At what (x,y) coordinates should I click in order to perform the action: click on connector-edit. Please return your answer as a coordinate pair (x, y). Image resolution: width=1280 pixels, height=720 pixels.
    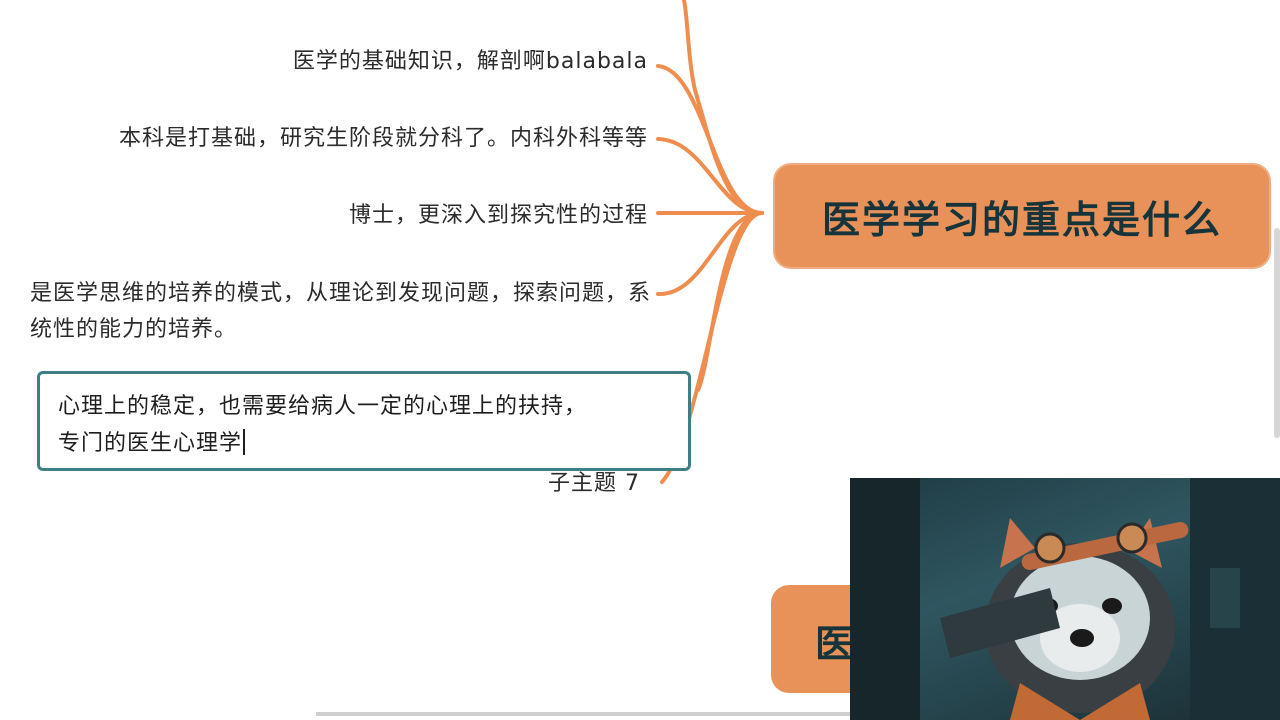
    Looking at the image, I should click on (730, 301).